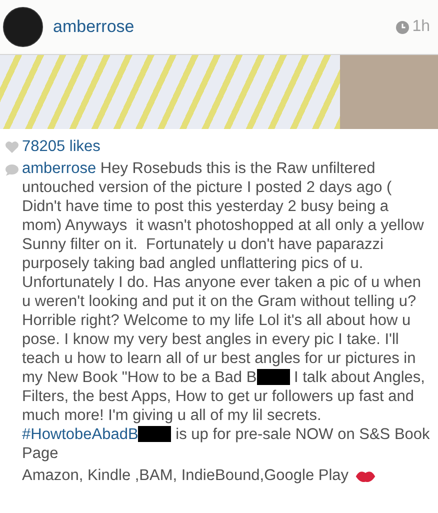 The height and width of the screenshot is (513, 438). I want to click on lips-icon, so click(365, 476).